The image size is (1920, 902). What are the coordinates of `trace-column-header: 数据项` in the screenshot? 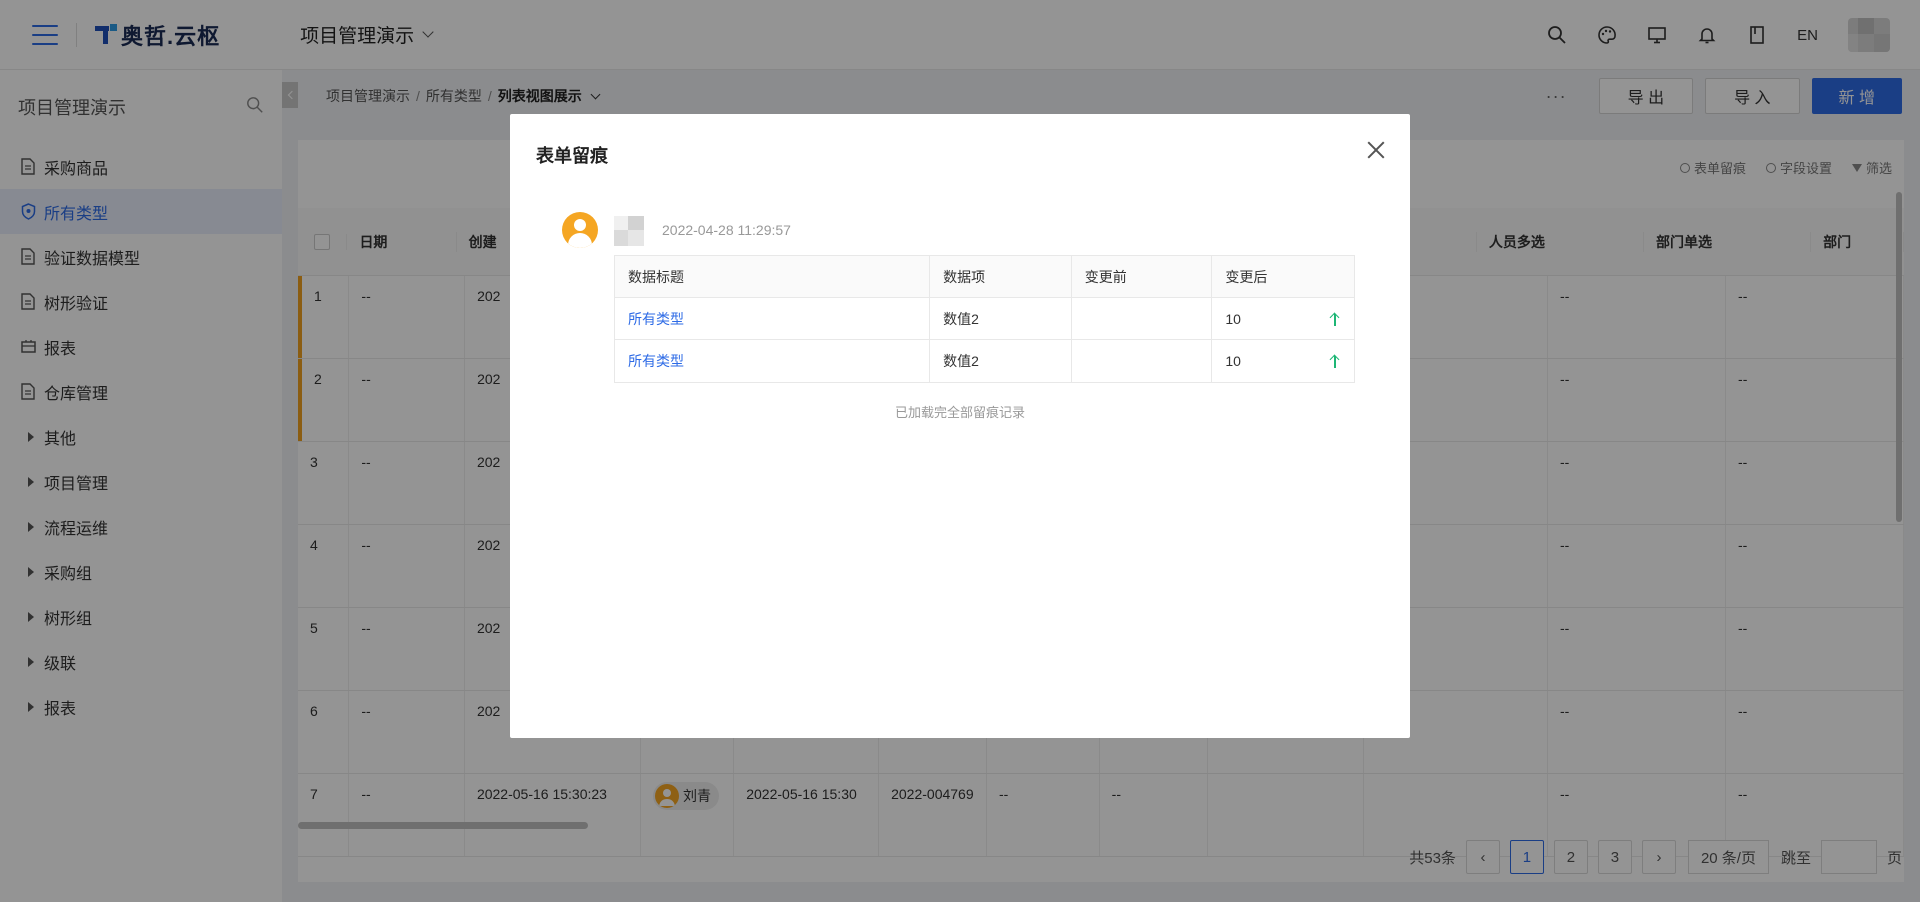 It's located at (1001, 276).